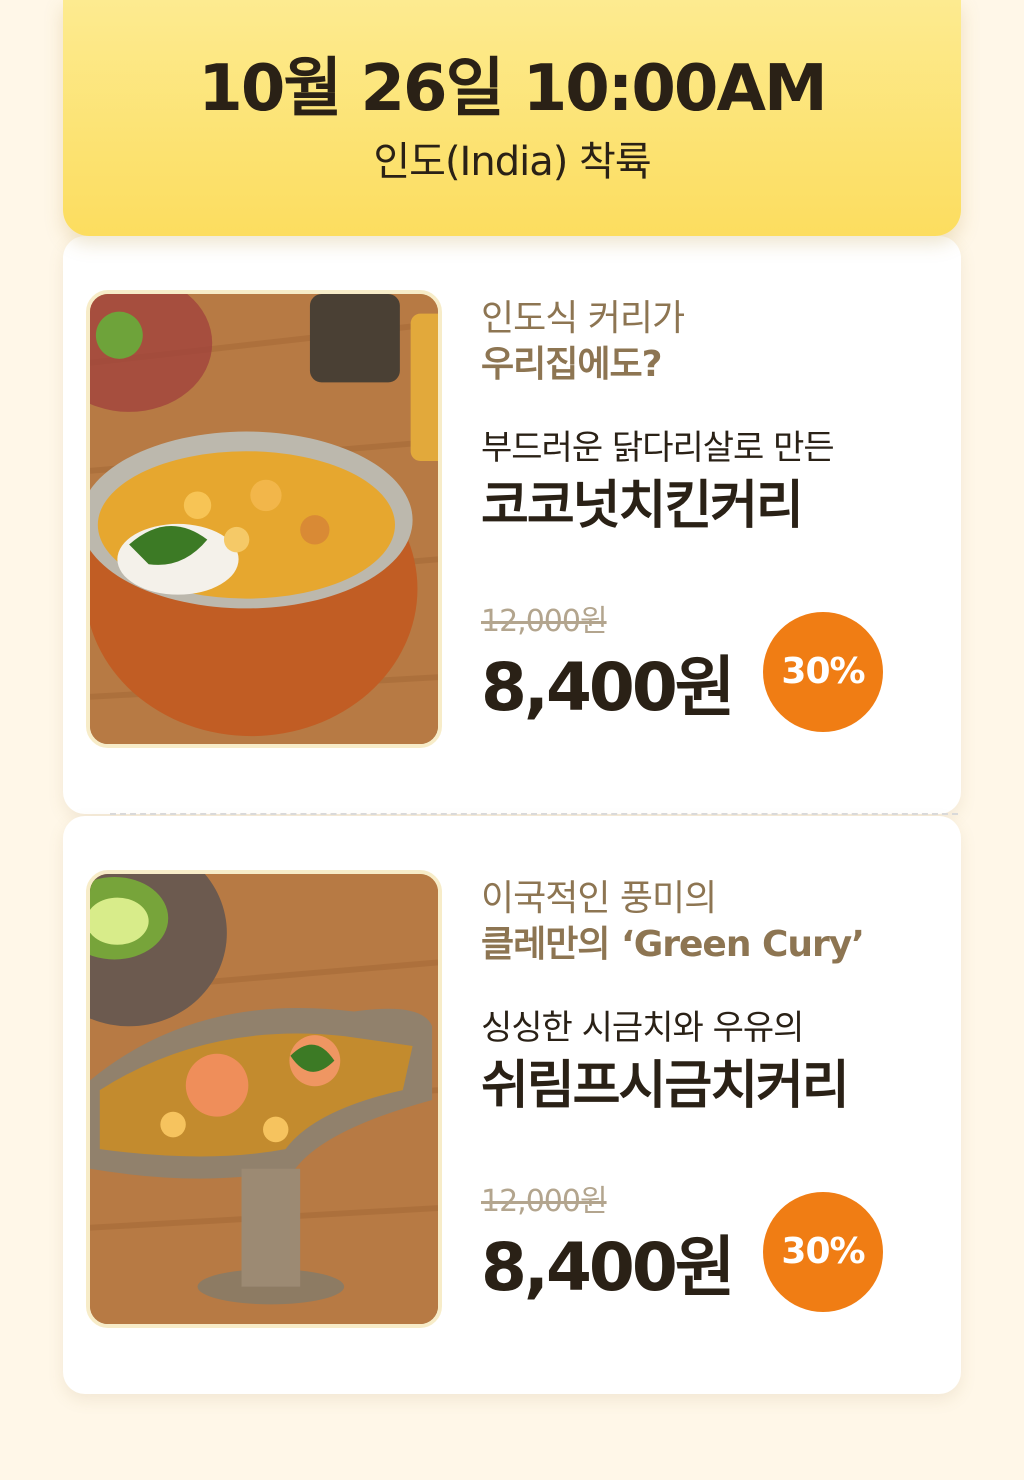  What do you see at coordinates (665, 1086) in the screenshot?
I see `product-name: 쉬림프시금치커리` at bounding box center [665, 1086].